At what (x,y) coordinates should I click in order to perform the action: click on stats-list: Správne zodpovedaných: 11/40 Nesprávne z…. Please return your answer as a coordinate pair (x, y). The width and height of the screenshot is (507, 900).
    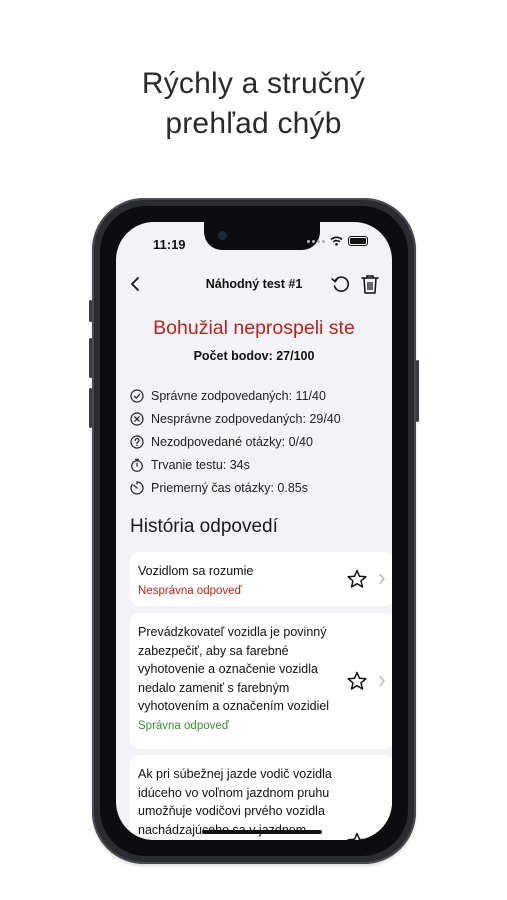
    Looking at the image, I should click on (235, 441).